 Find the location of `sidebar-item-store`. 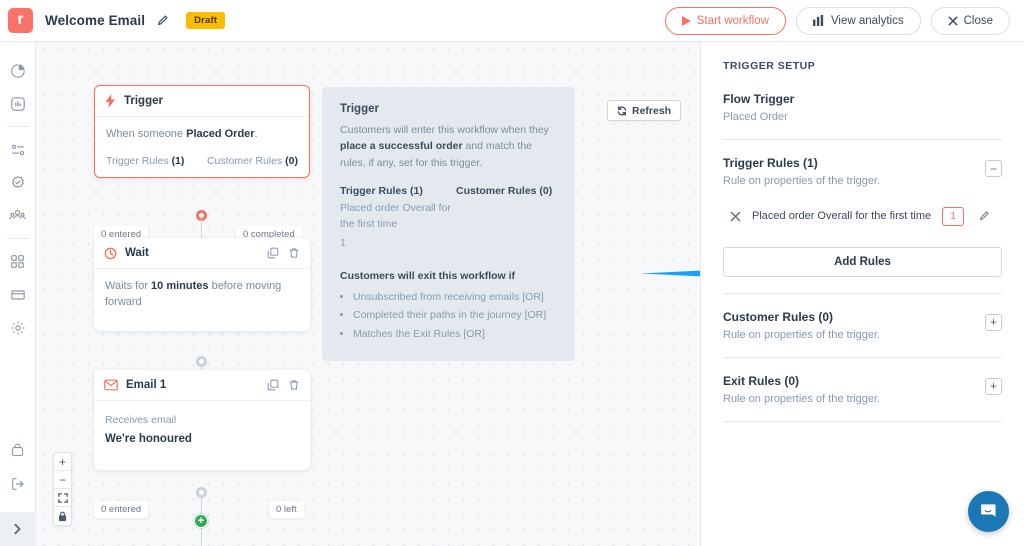

sidebar-item-store is located at coordinates (18, 450).